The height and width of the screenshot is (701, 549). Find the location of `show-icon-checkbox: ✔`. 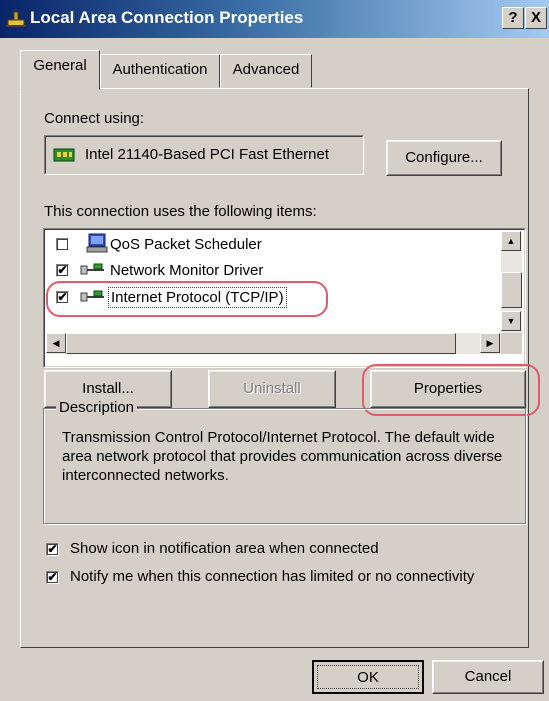

show-icon-checkbox: ✔ is located at coordinates (52, 549).